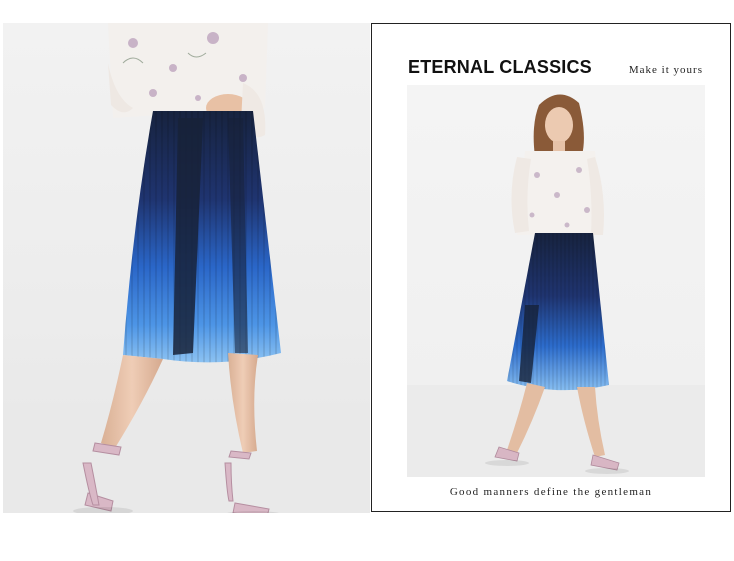 The width and height of the screenshot is (734, 561). What do you see at coordinates (500, 67) in the screenshot?
I see `card-title: ETERNAL CLASSICS` at bounding box center [500, 67].